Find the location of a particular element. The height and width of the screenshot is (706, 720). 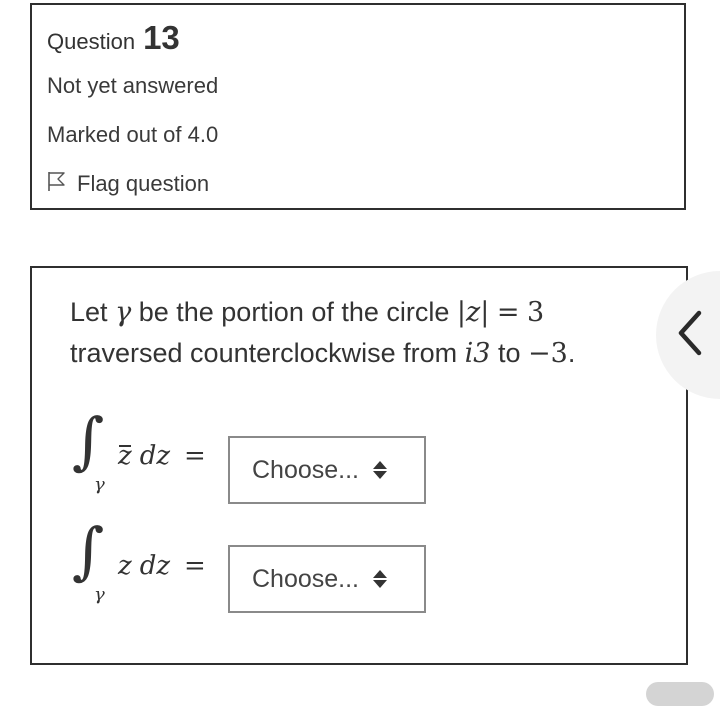

question-text-part: Let is located at coordinates (89, 312).